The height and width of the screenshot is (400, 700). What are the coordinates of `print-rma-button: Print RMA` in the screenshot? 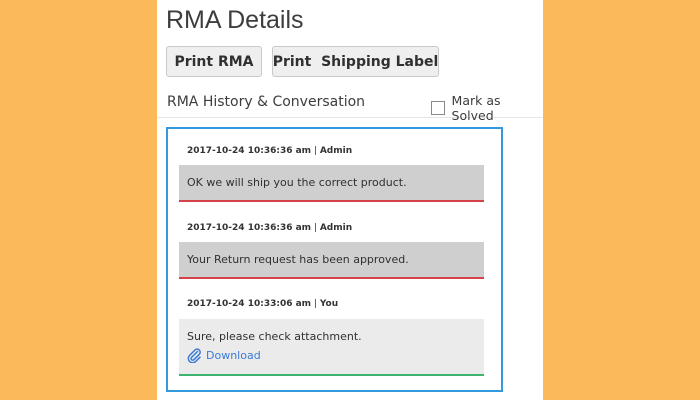 It's located at (214, 61).